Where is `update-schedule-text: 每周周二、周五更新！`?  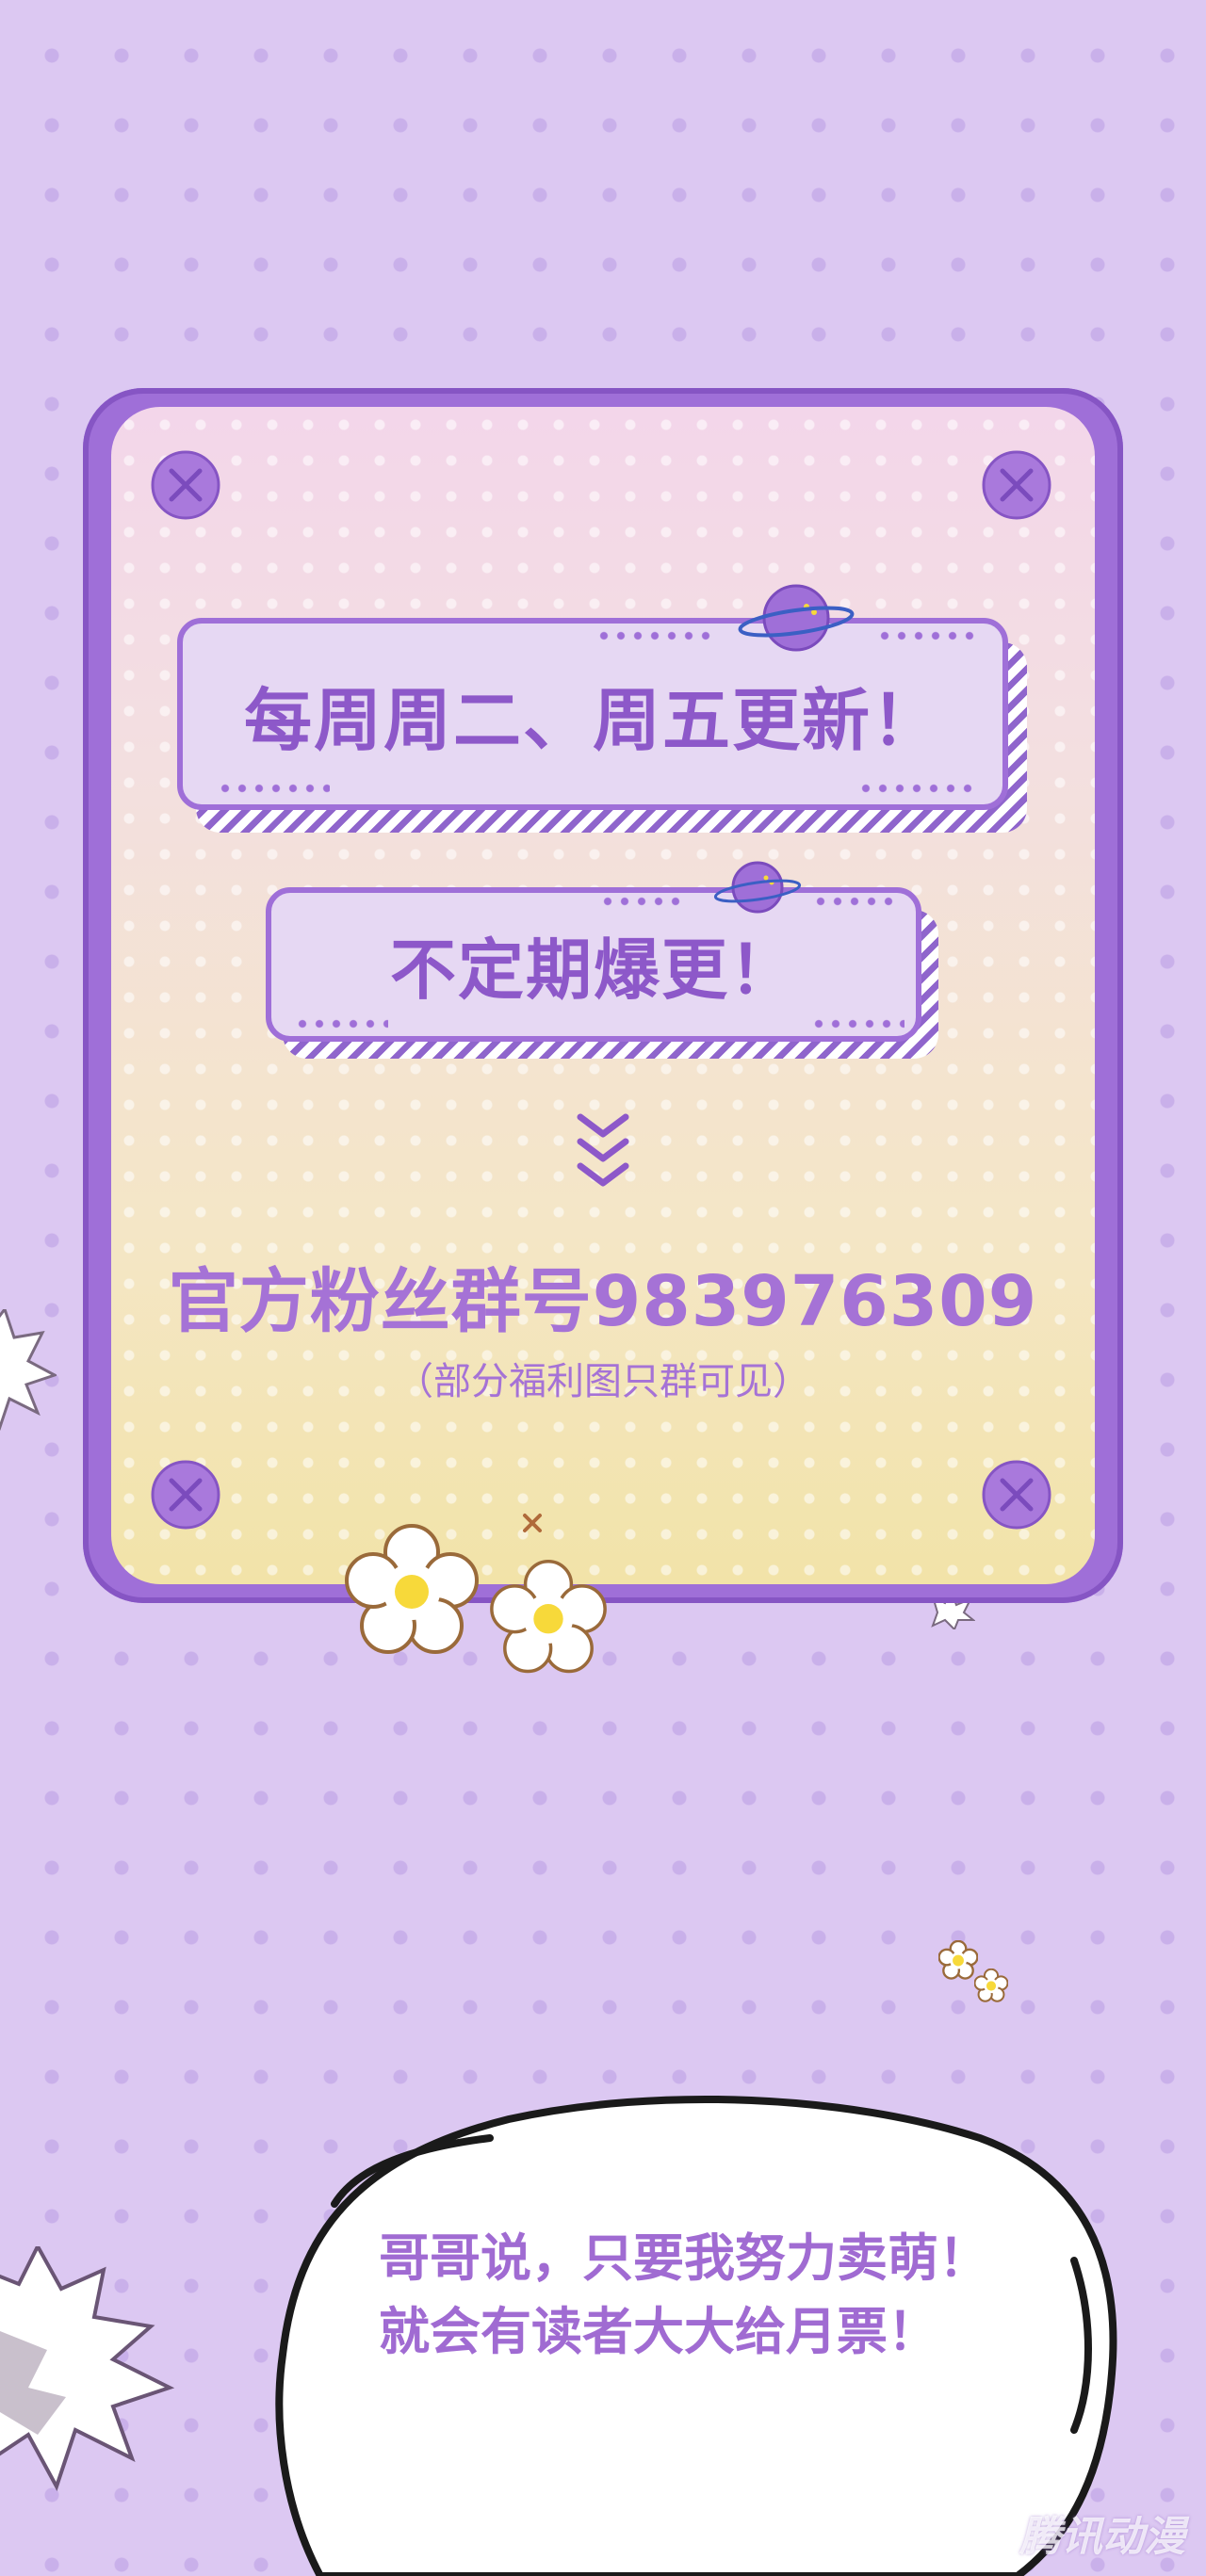
update-schedule-text: 每周周二、周五更新！ is located at coordinates (592, 720).